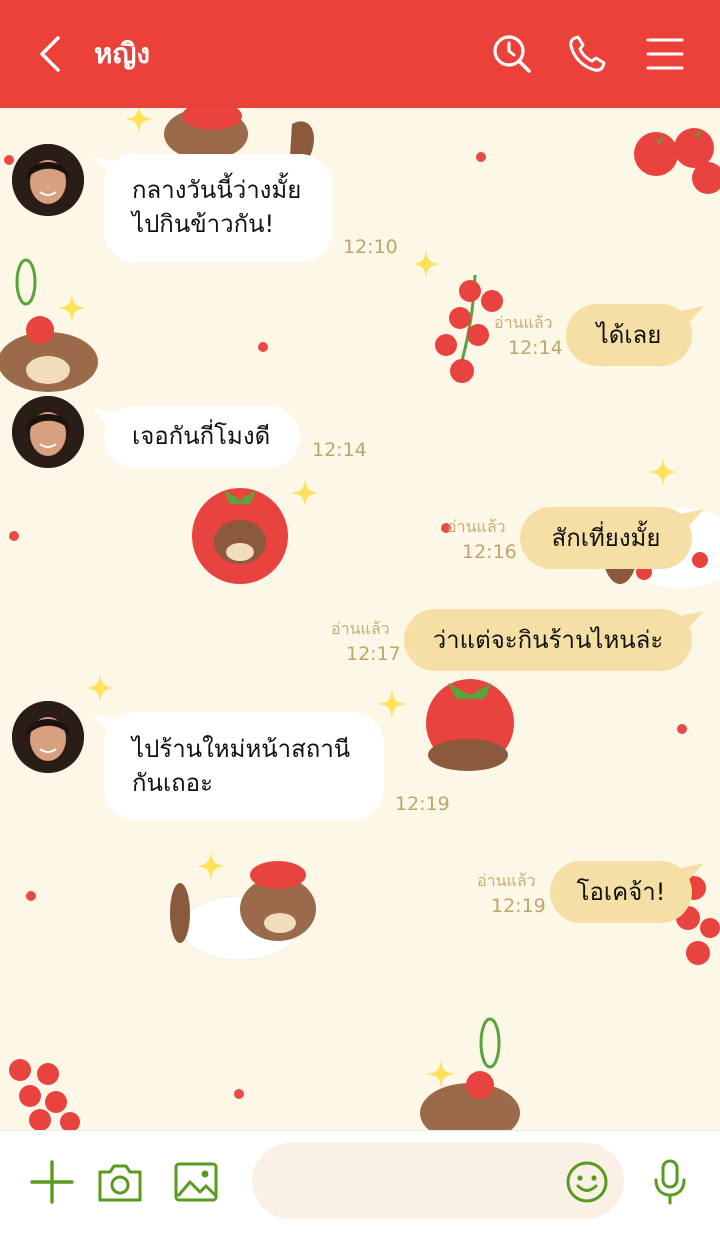 Image resolution: width=720 pixels, height=1233 pixels. I want to click on plus-icon, so click(52, 1182).